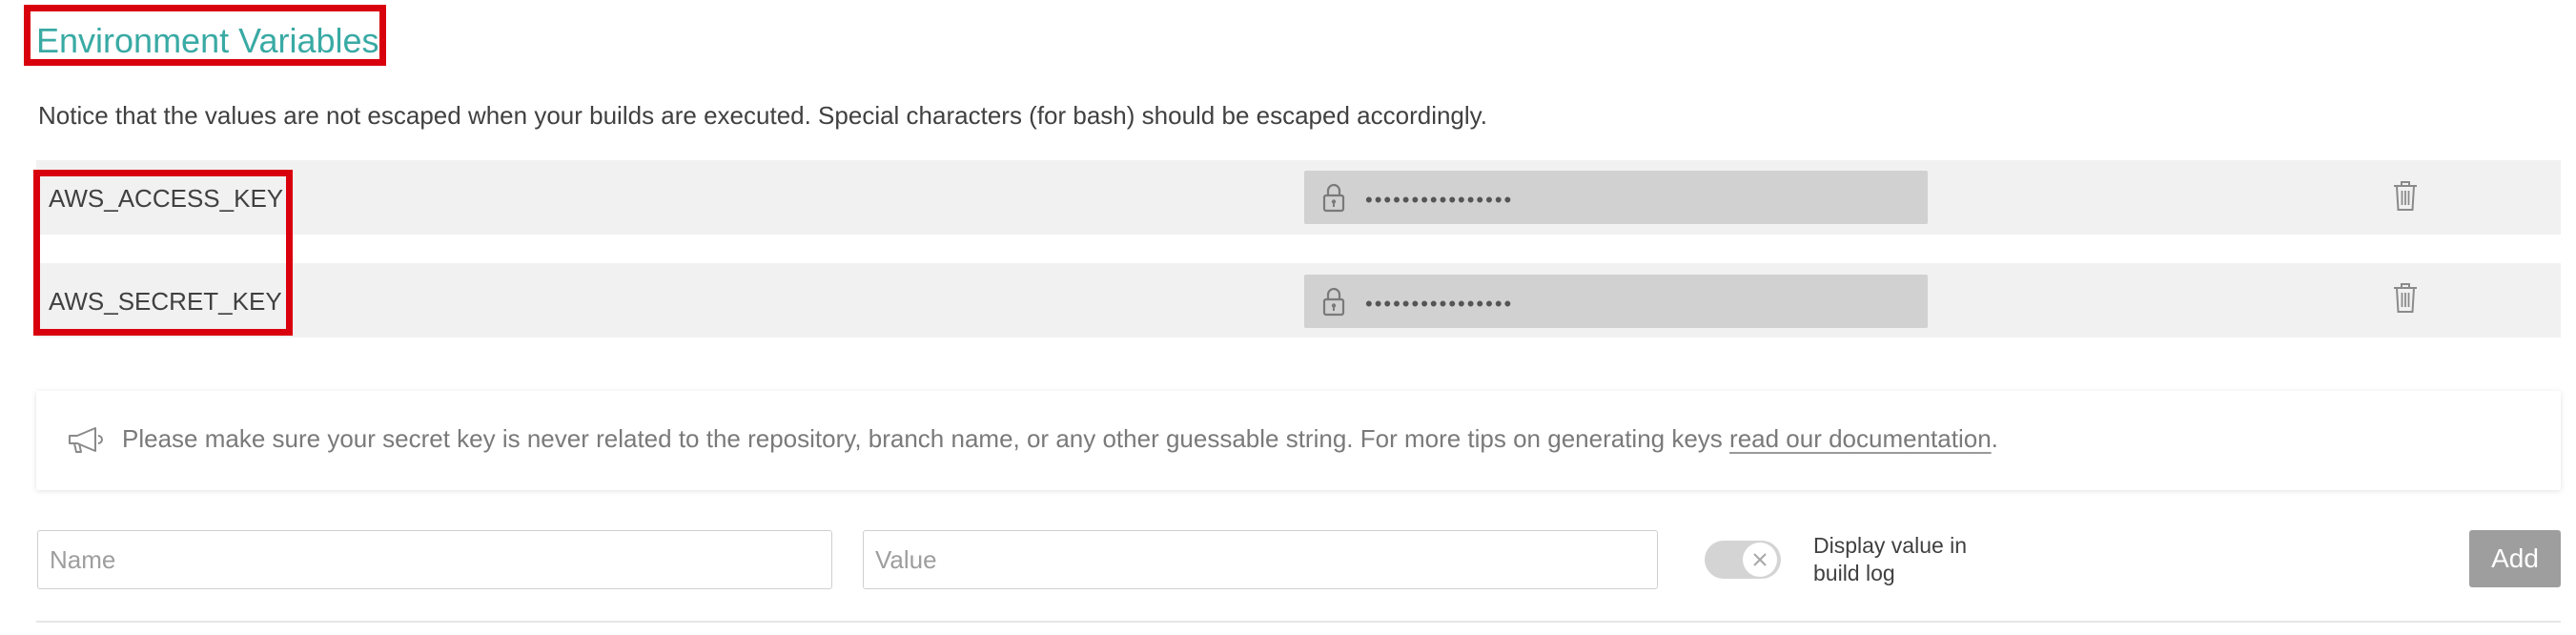 The image size is (2576, 635). I want to click on megaphone-icon, so click(86, 440).